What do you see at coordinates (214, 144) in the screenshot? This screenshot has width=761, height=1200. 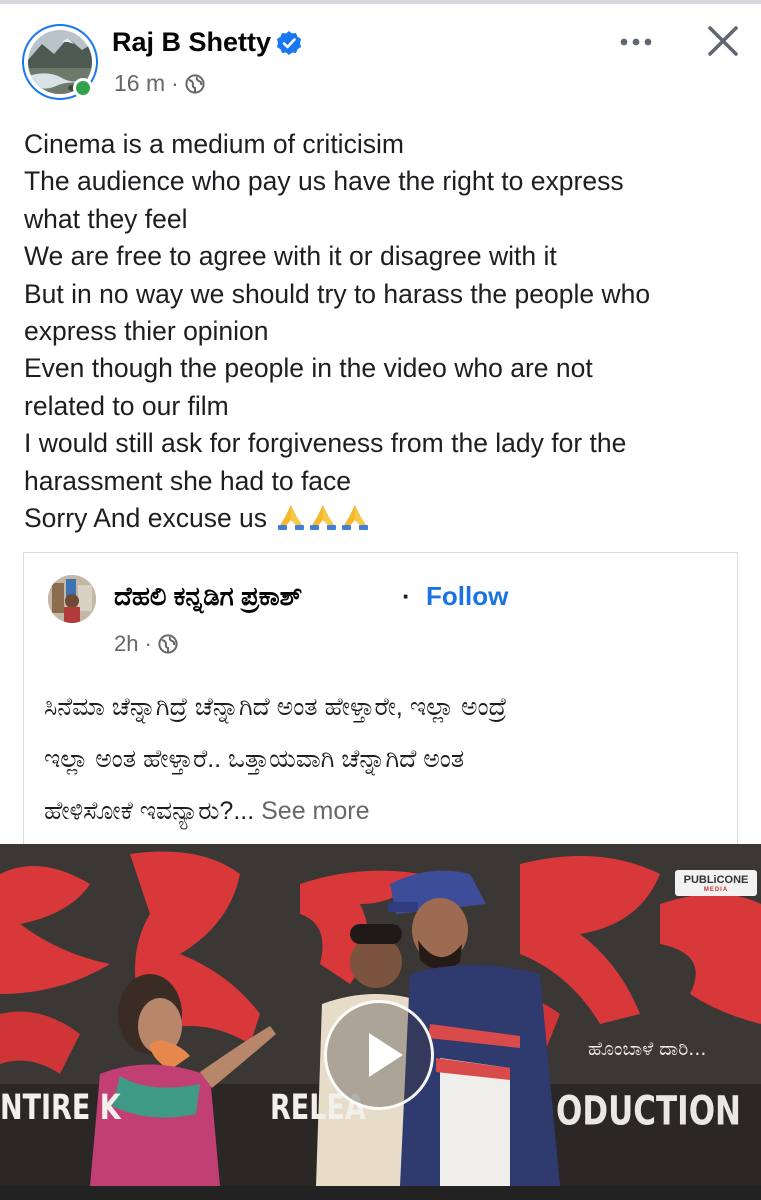 I see `post-line: Cinema is a medium of criticisim` at bounding box center [214, 144].